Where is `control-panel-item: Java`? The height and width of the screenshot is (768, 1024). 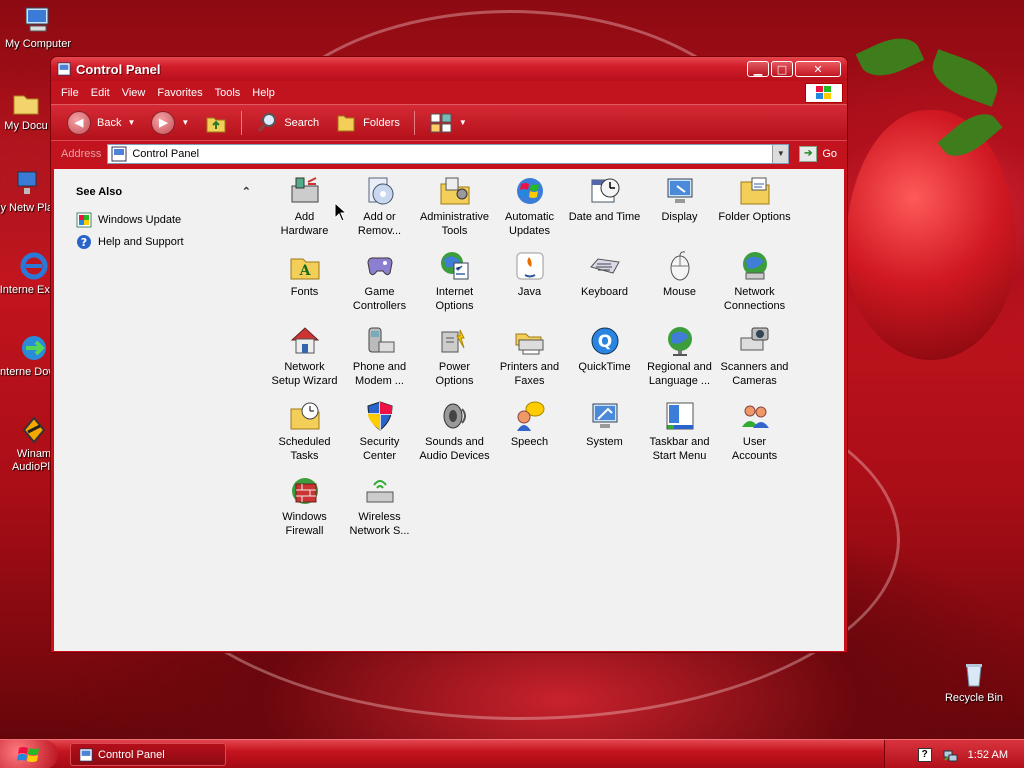 control-panel-item: Java is located at coordinates (529, 274).